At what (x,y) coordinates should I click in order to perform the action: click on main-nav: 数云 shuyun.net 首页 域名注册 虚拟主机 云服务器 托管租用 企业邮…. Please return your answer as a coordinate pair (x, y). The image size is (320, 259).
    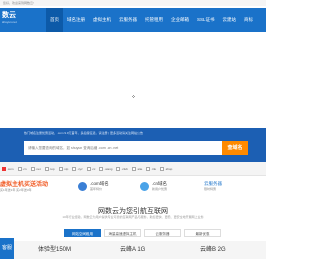
    Looking at the image, I should click on (133, 20).